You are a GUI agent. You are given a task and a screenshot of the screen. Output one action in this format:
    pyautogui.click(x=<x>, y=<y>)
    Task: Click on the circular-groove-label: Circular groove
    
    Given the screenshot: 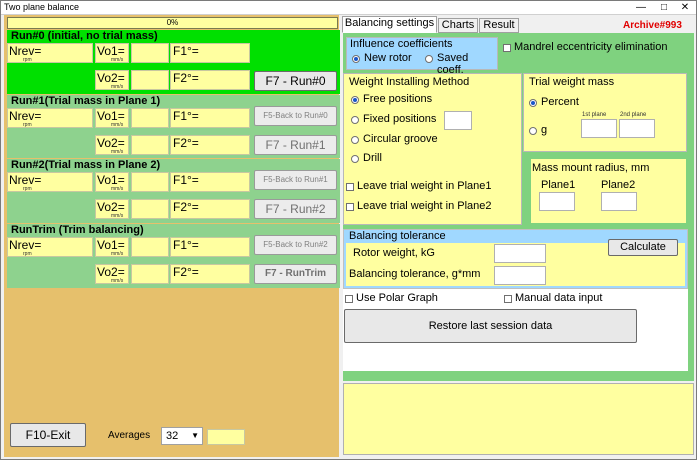 What is the action you would take?
    pyautogui.click(x=400, y=139)
    